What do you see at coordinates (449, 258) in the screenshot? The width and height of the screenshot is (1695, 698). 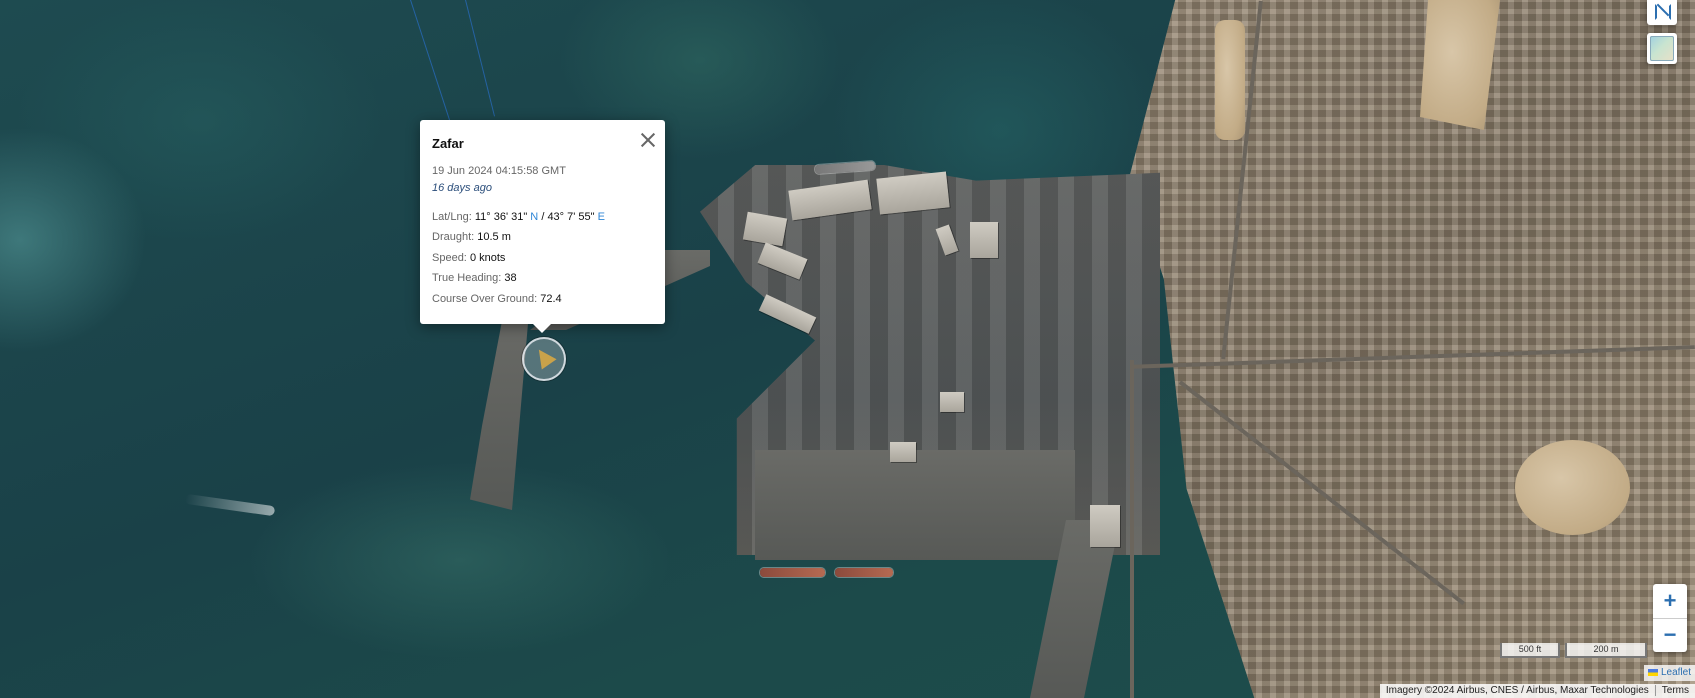 I see `speed-label: Speed:` at bounding box center [449, 258].